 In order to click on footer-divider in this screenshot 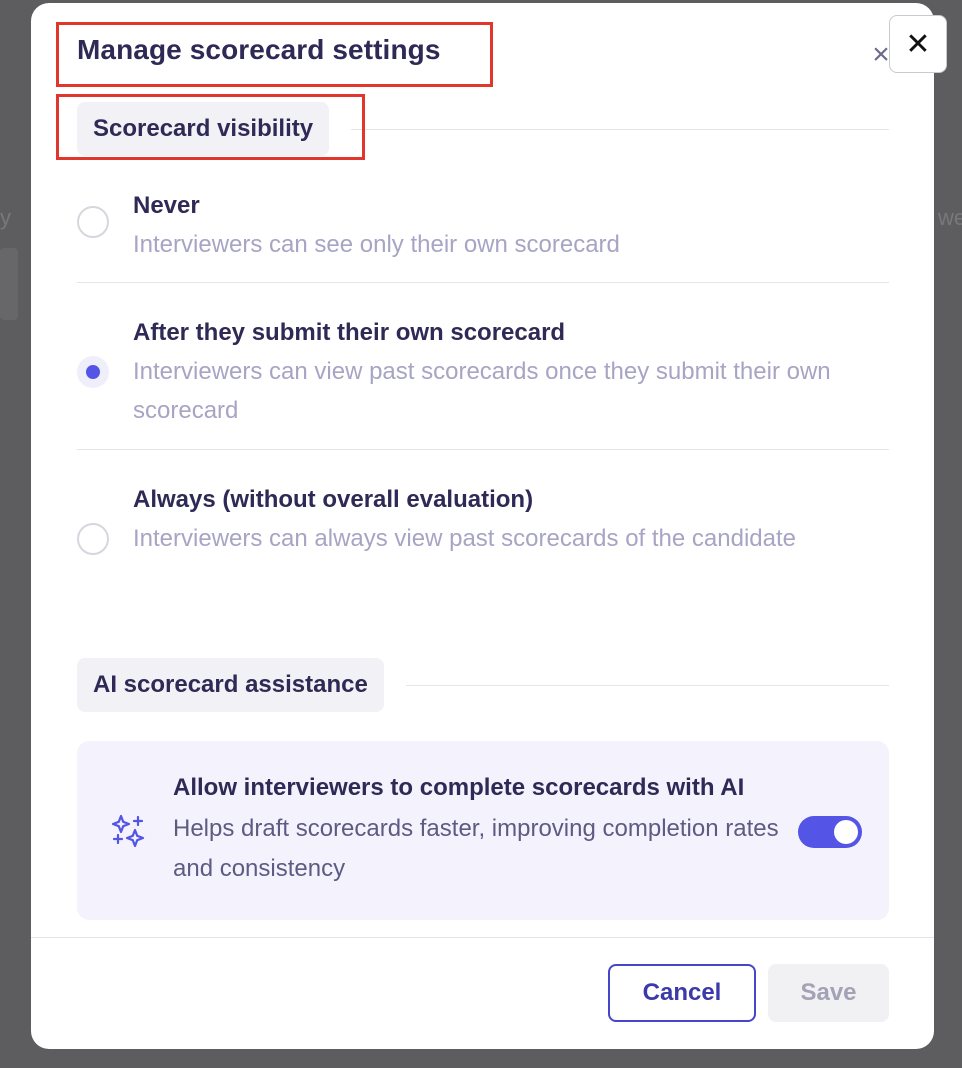, I will do `click(482, 937)`.